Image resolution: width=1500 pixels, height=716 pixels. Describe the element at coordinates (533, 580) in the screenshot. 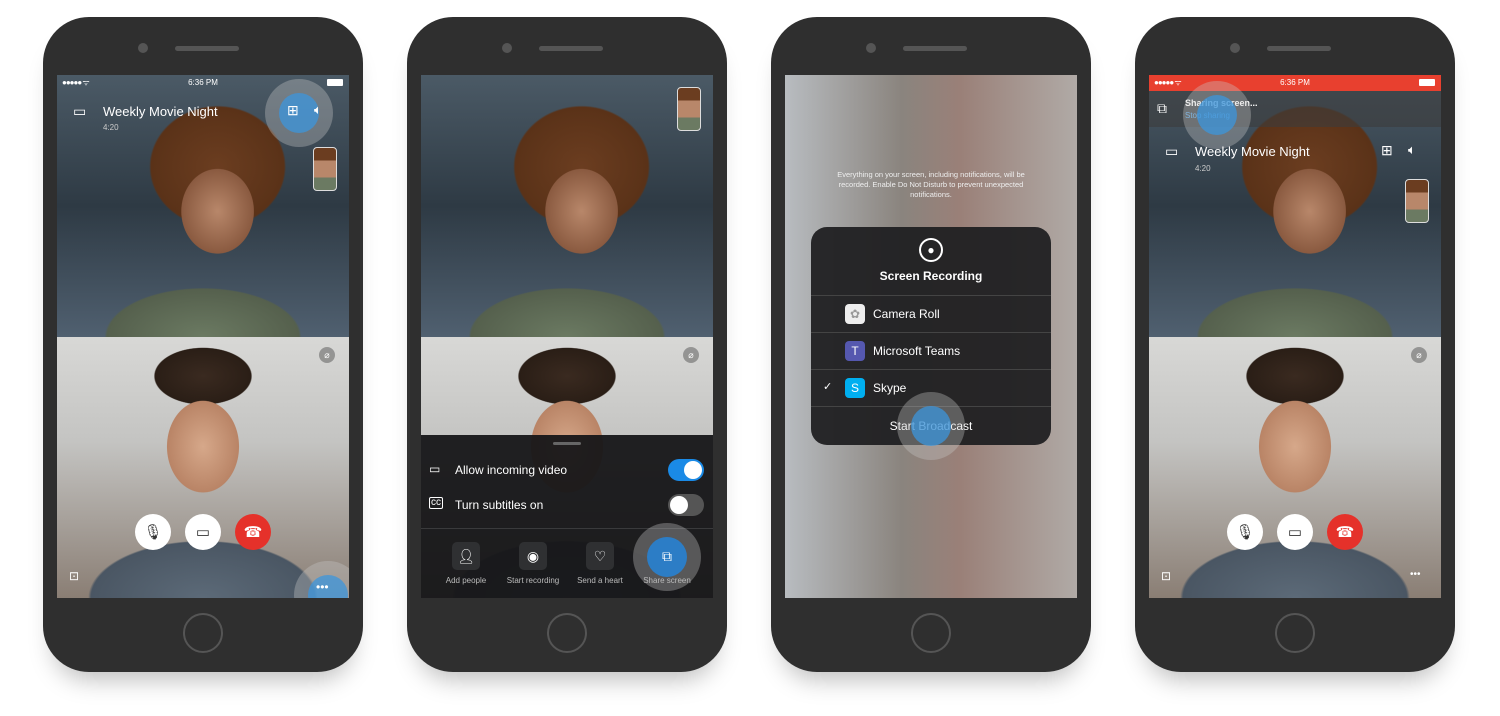

I see `action-label: Start recording` at that location.